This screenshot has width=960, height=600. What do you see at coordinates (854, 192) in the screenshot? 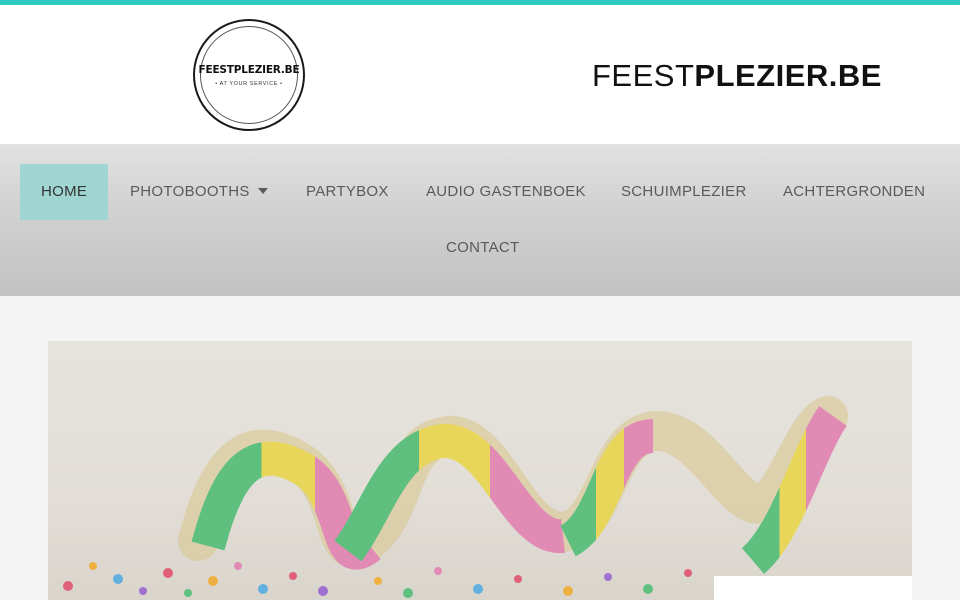
I see `nav-item-achtergronden: ACHTERGRONDEN` at bounding box center [854, 192].